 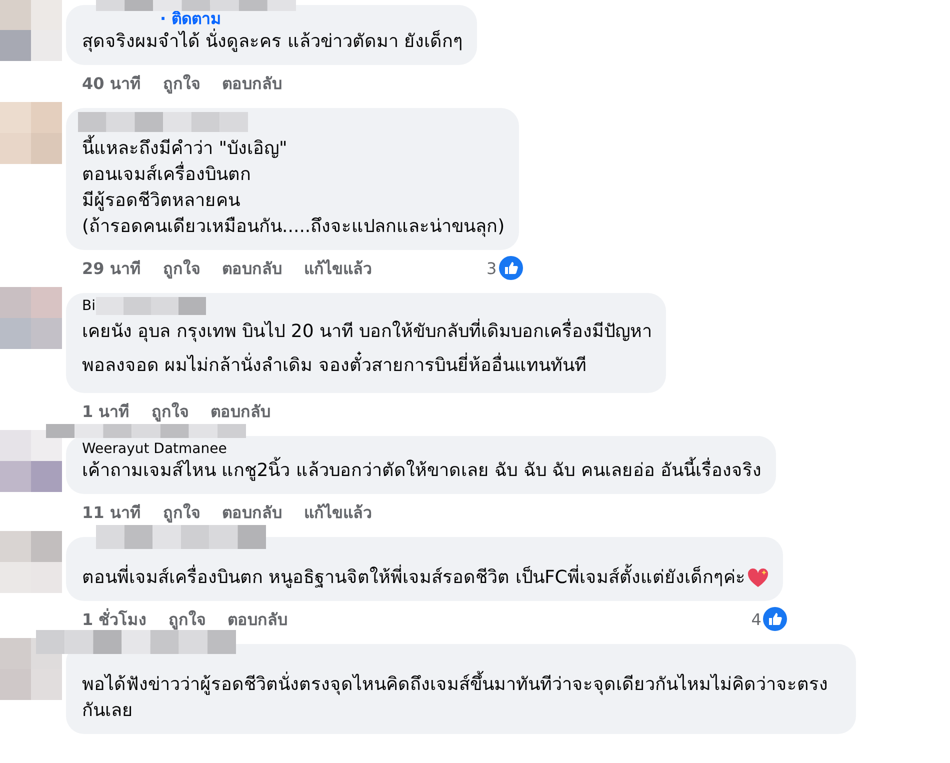 What do you see at coordinates (293, 175) in the screenshot?
I see `comment-text: ตอนเจมส์เครื่องบินตก` at bounding box center [293, 175].